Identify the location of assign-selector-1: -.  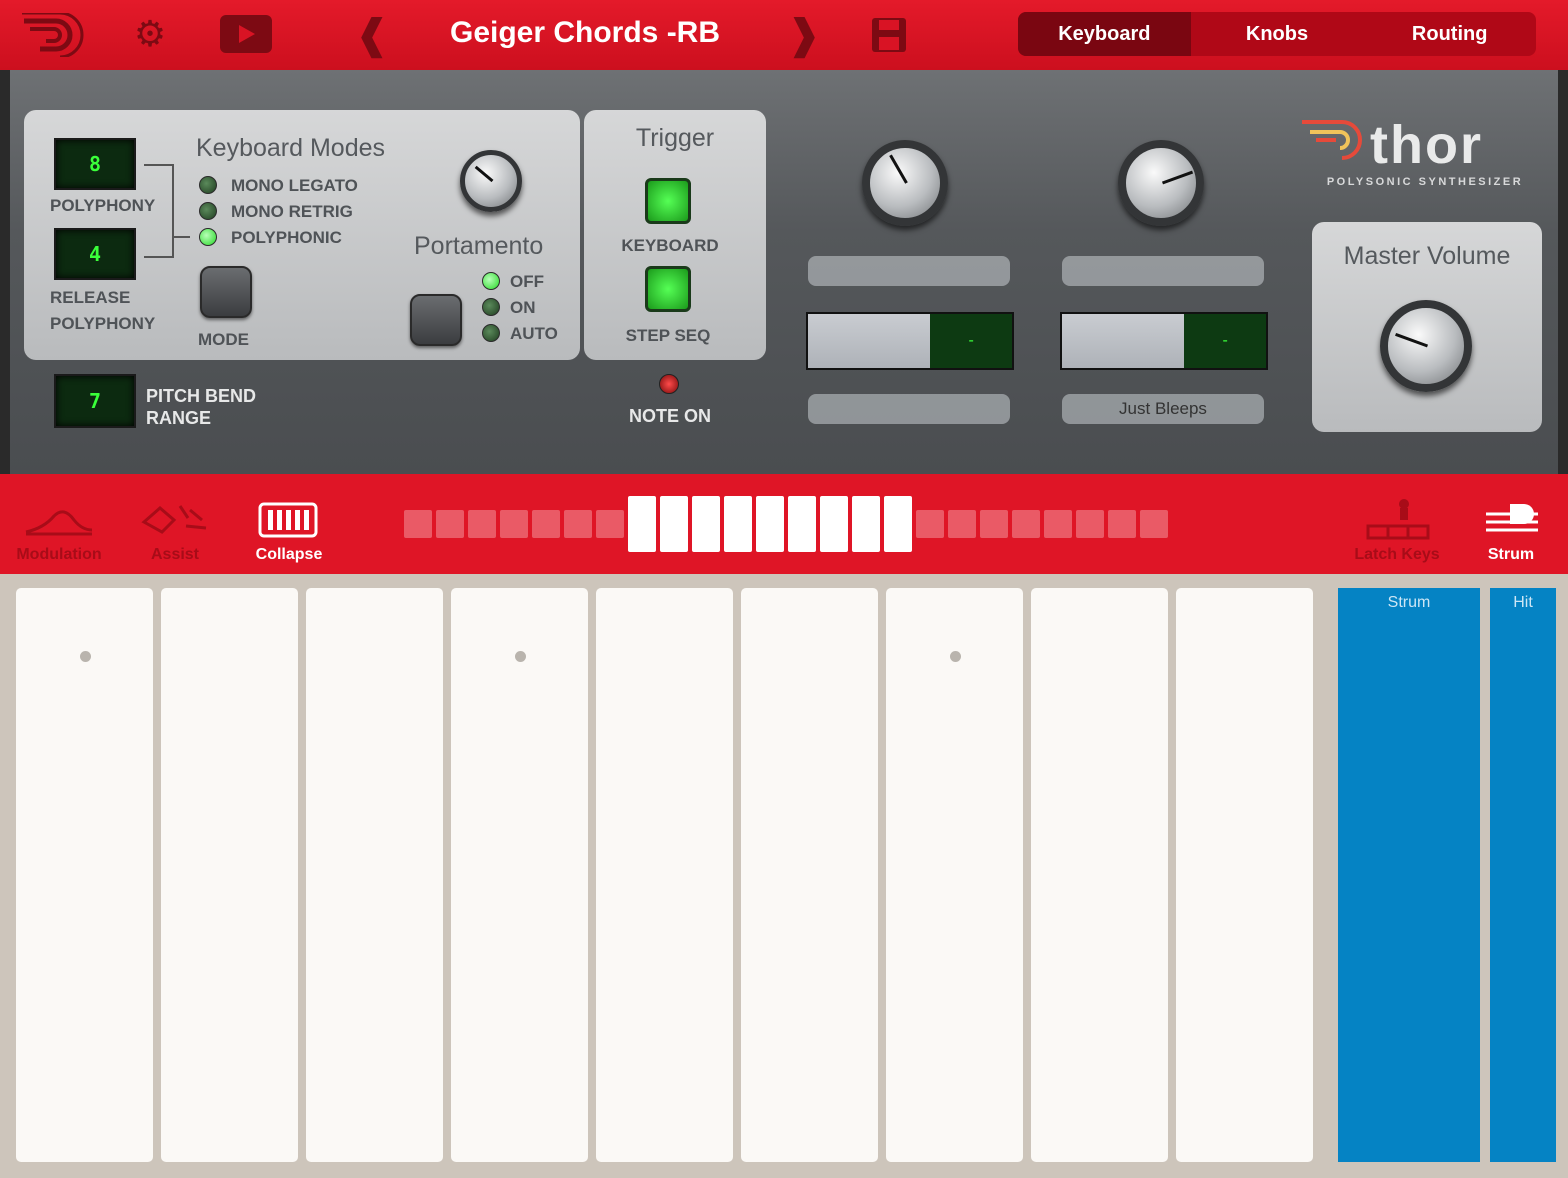
(910, 341).